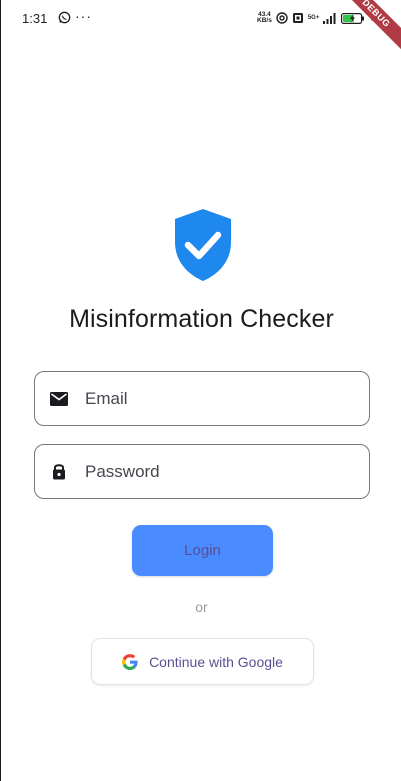 This screenshot has height=781, width=401. What do you see at coordinates (329, 18) in the screenshot?
I see `signal-icon` at bounding box center [329, 18].